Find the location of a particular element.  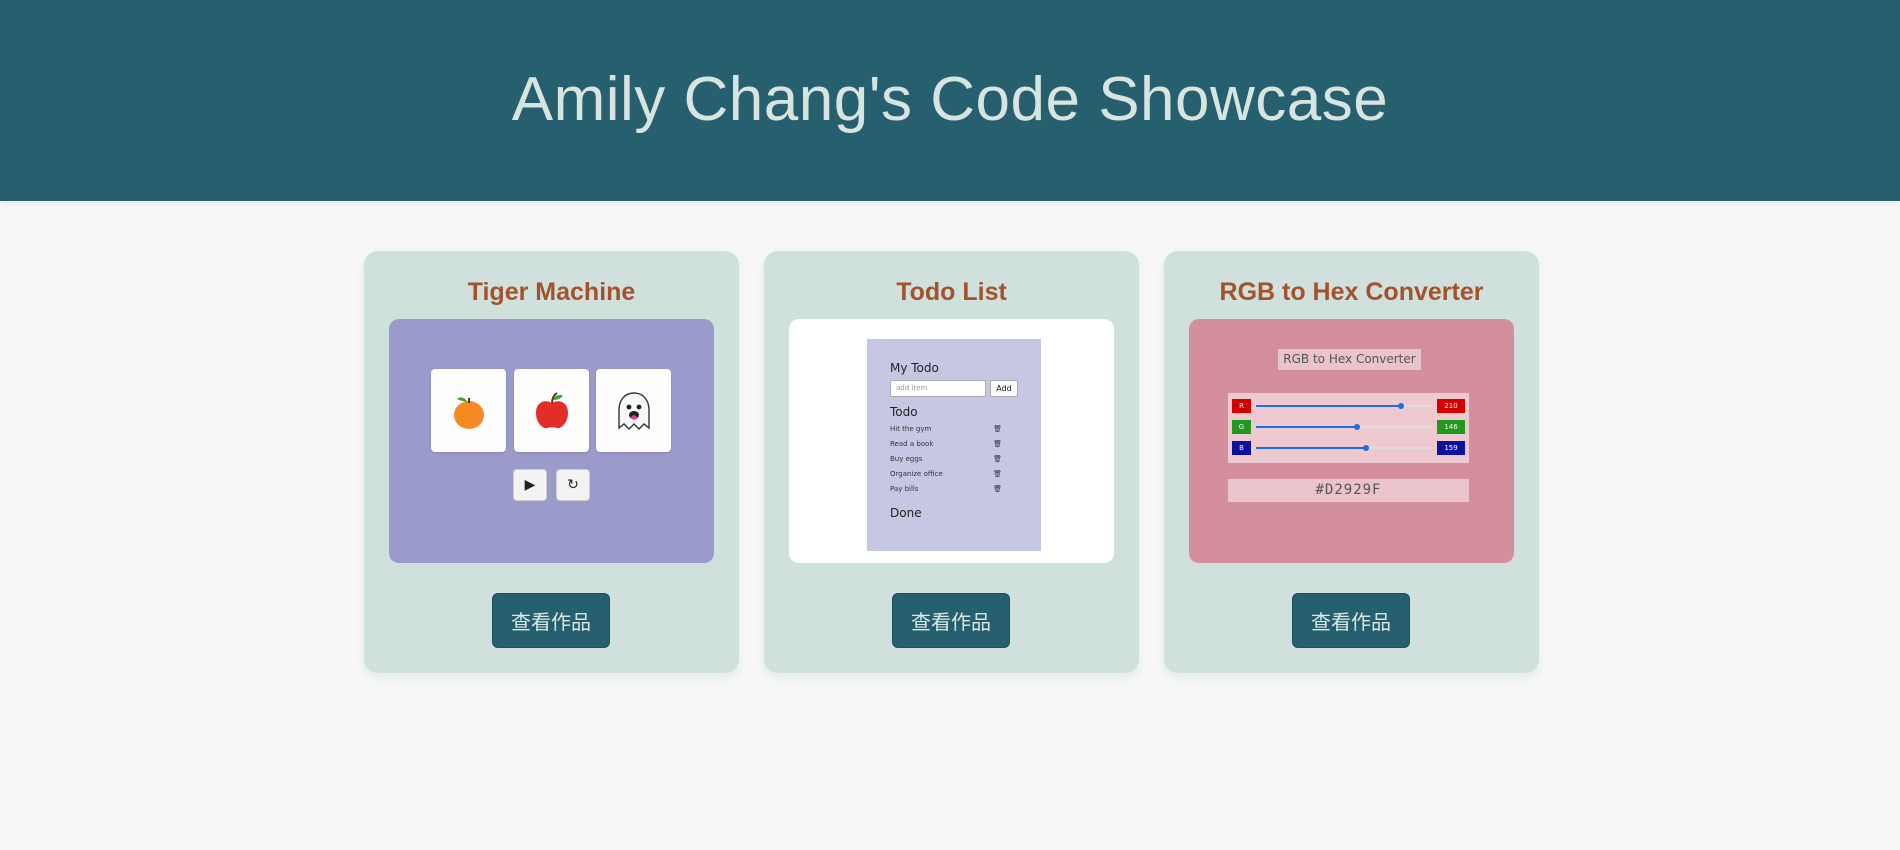

card-title: RGB to Hex Converter is located at coordinates (1351, 292).